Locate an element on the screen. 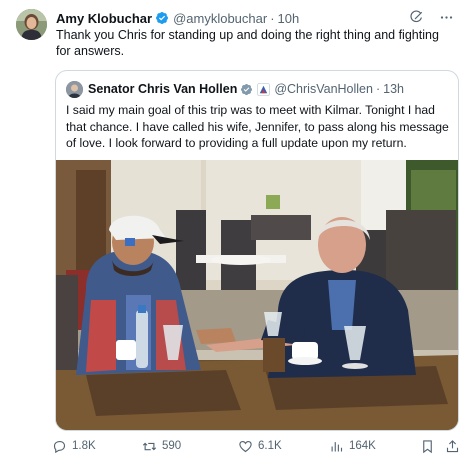 The height and width of the screenshot is (461, 474). tweet-header: Amy Klobuchar @amyklobuchar · 10h is located at coordinates (255, 18).